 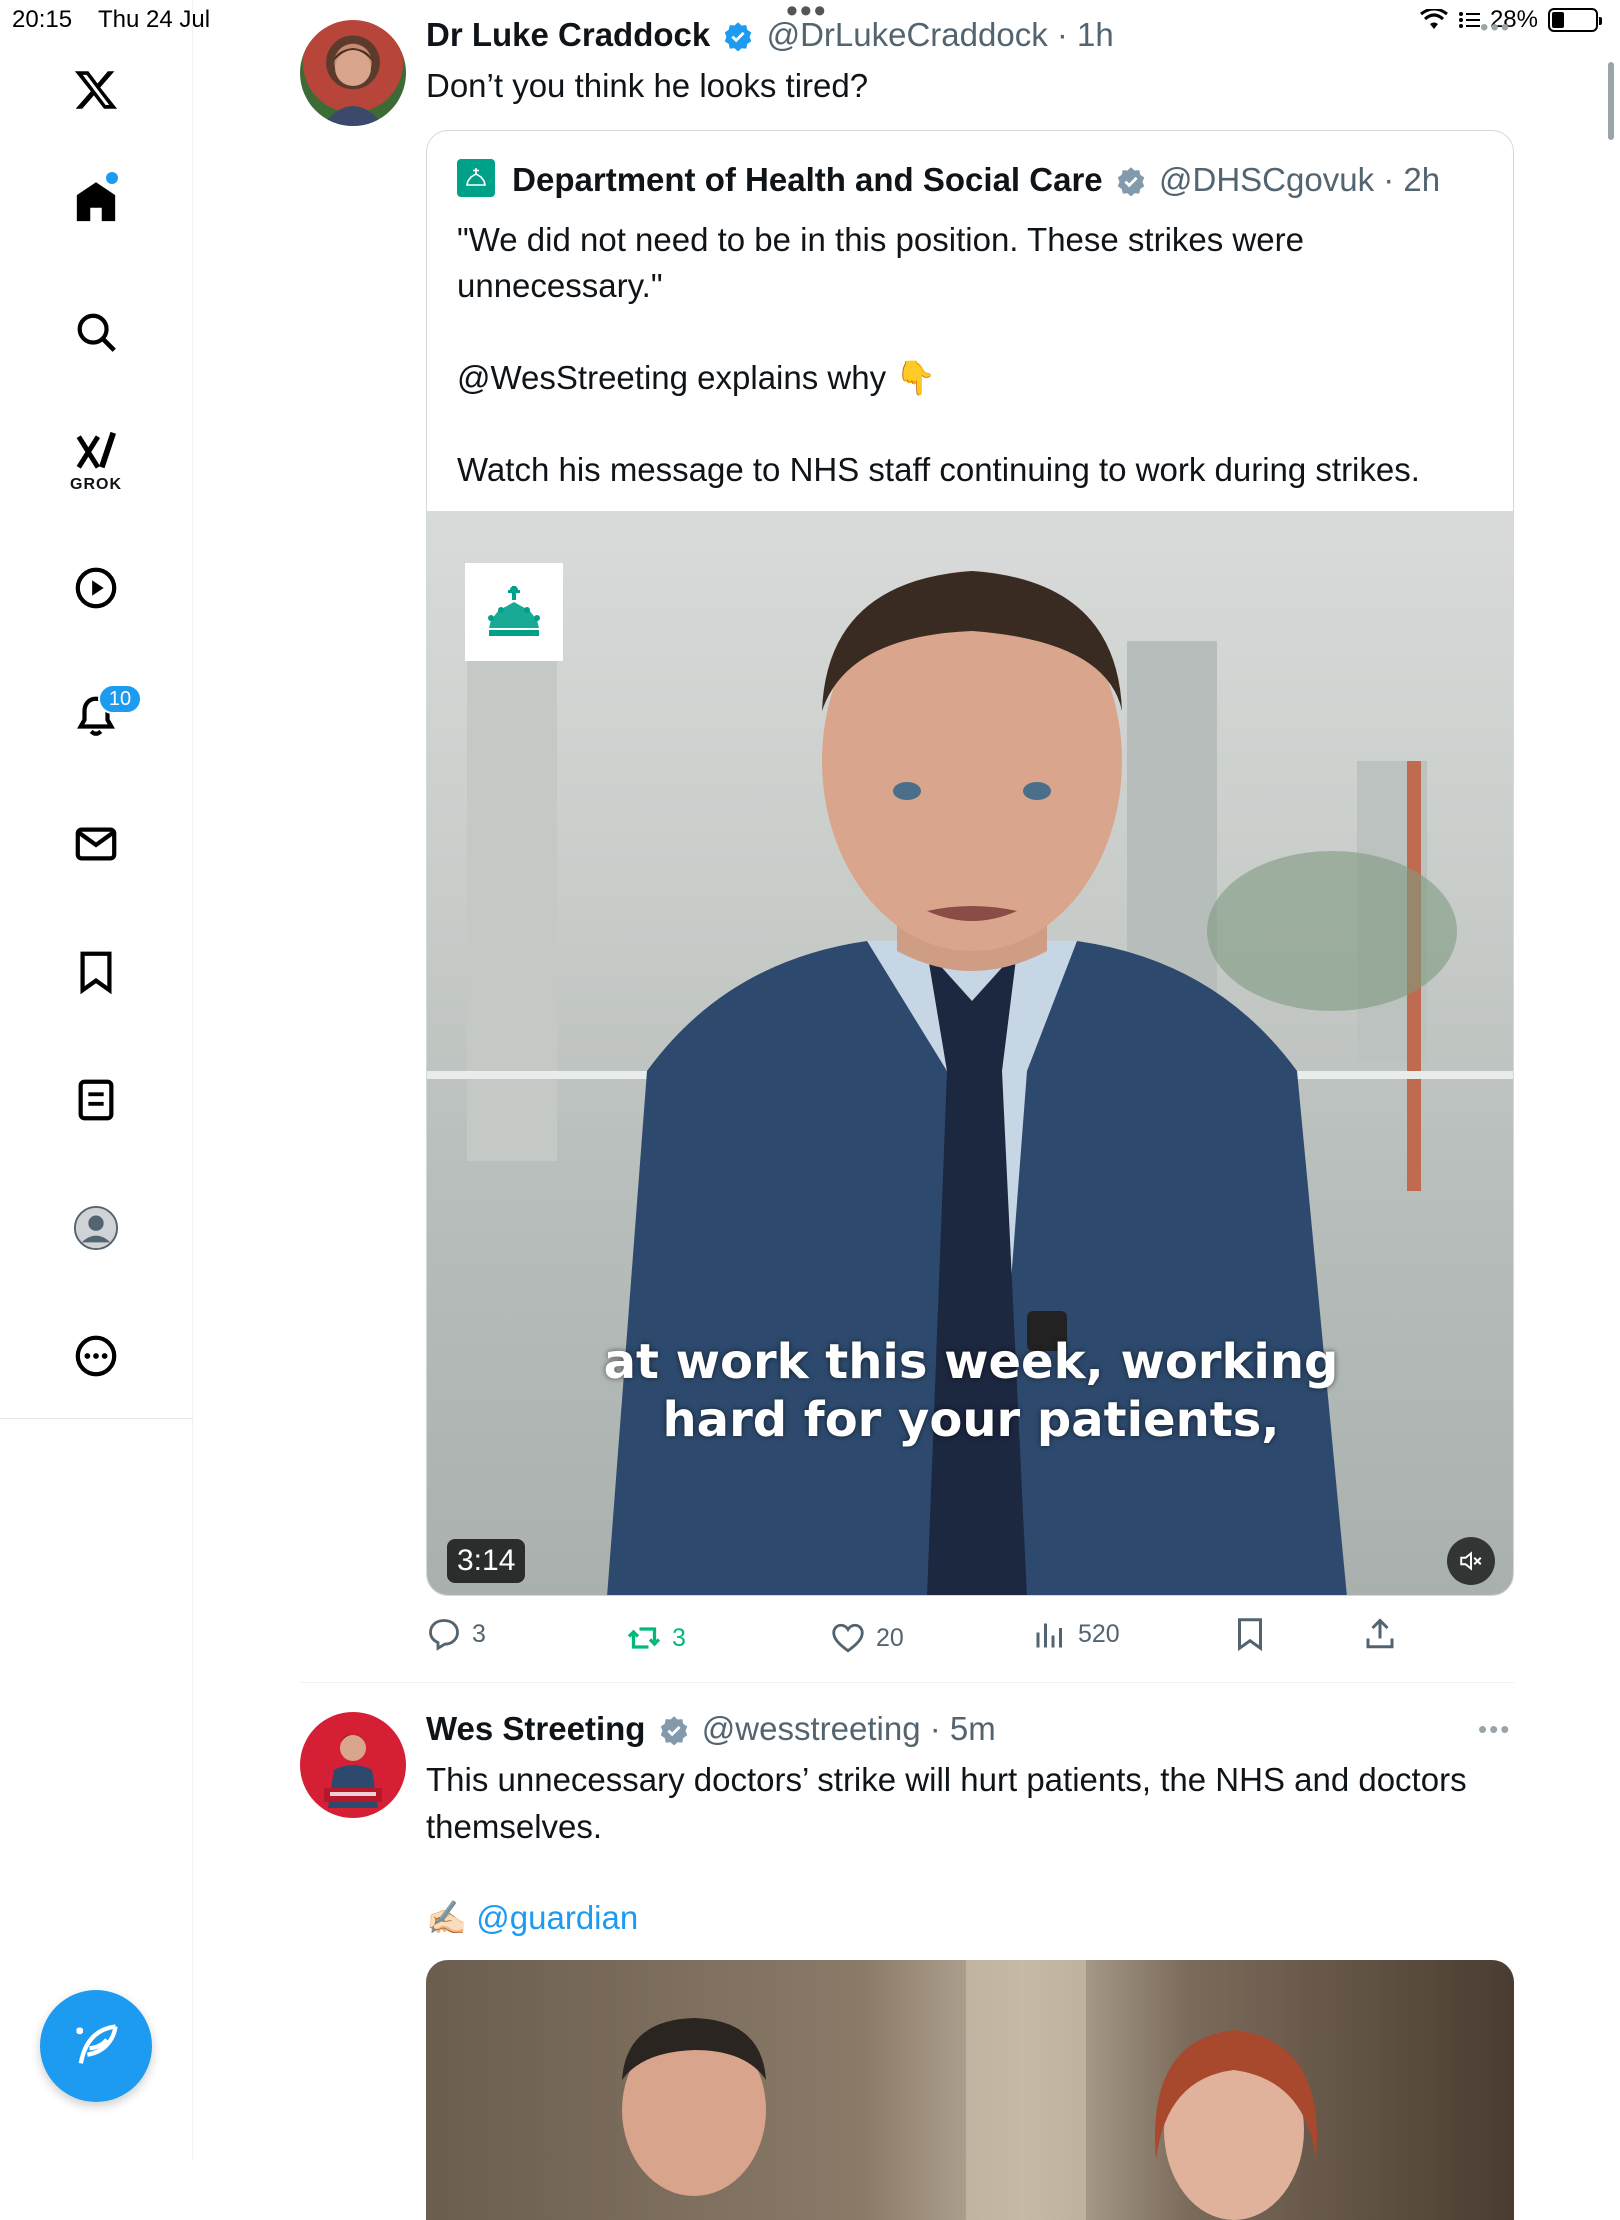 I want to click on compose-feather-icon, so click(x=97, y=2044).